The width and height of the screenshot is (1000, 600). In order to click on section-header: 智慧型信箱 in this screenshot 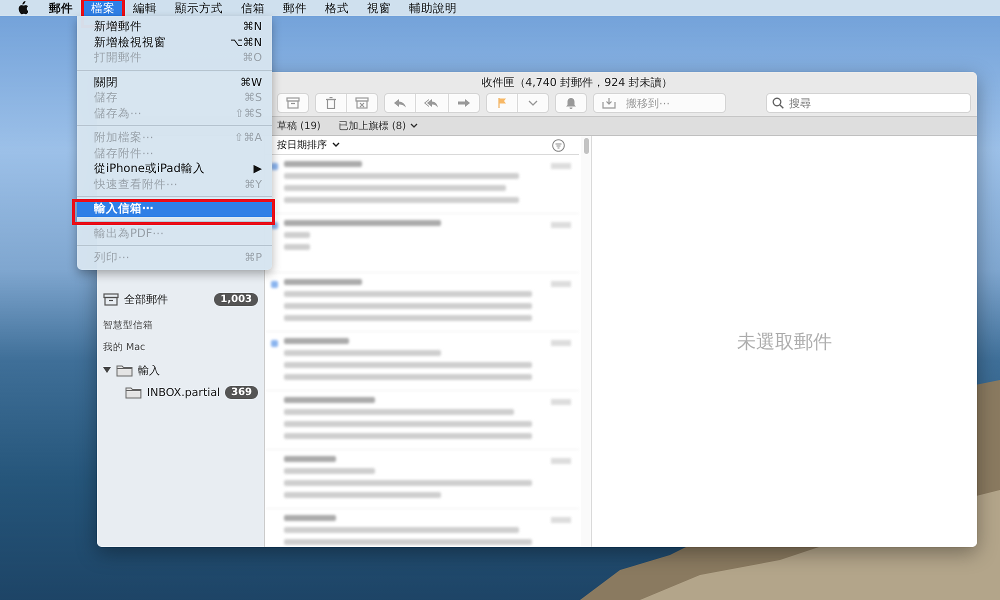, I will do `click(128, 325)`.